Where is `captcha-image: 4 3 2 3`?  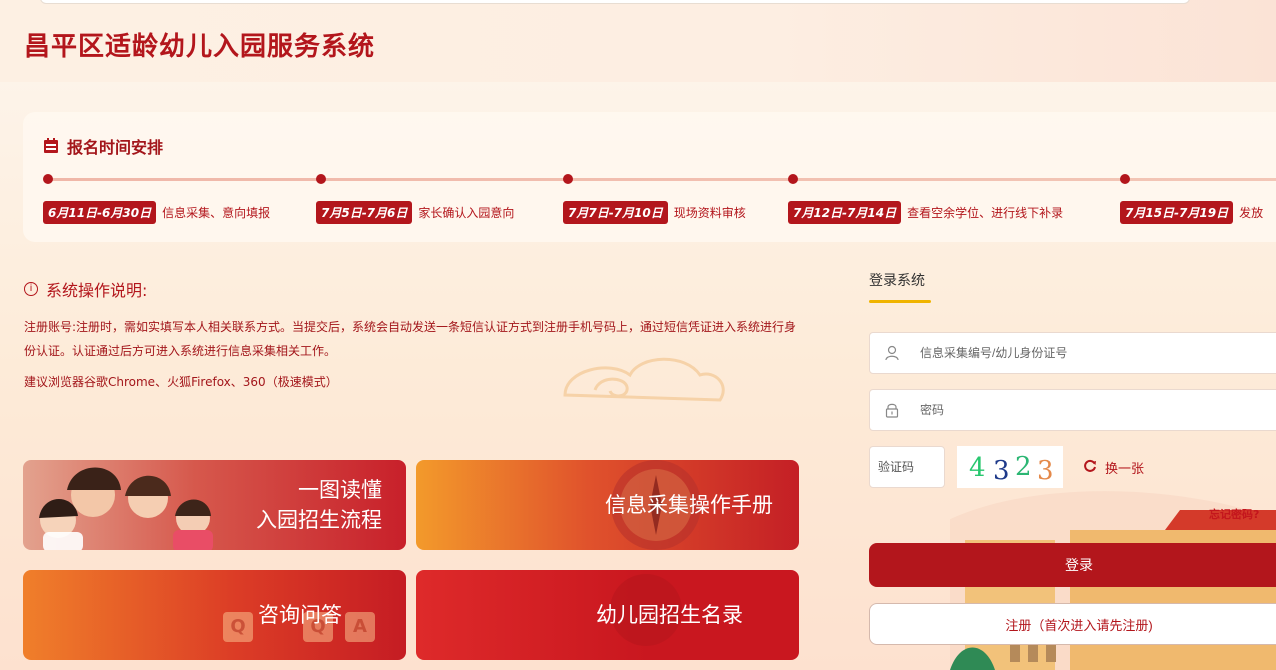 captcha-image: 4 3 2 3 is located at coordinates (1010, 467).